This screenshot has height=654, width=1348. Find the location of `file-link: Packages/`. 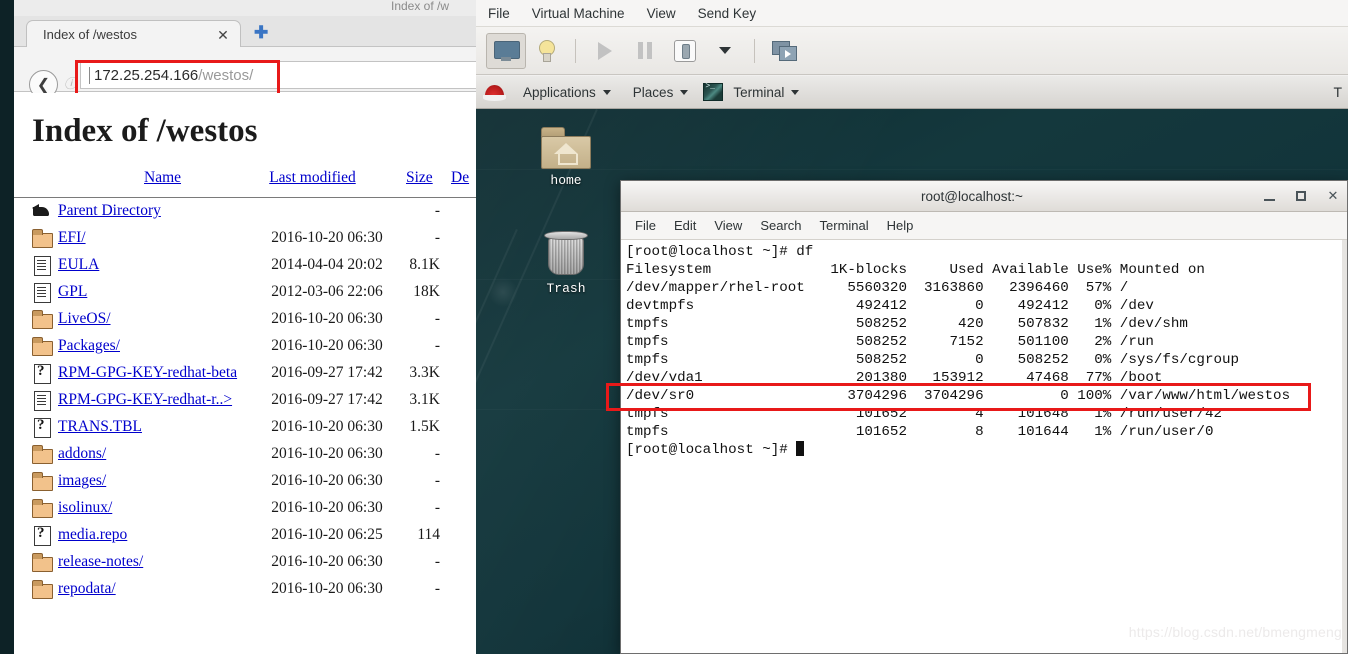

file-link: Packages/ is located at coordinates (89, 345).